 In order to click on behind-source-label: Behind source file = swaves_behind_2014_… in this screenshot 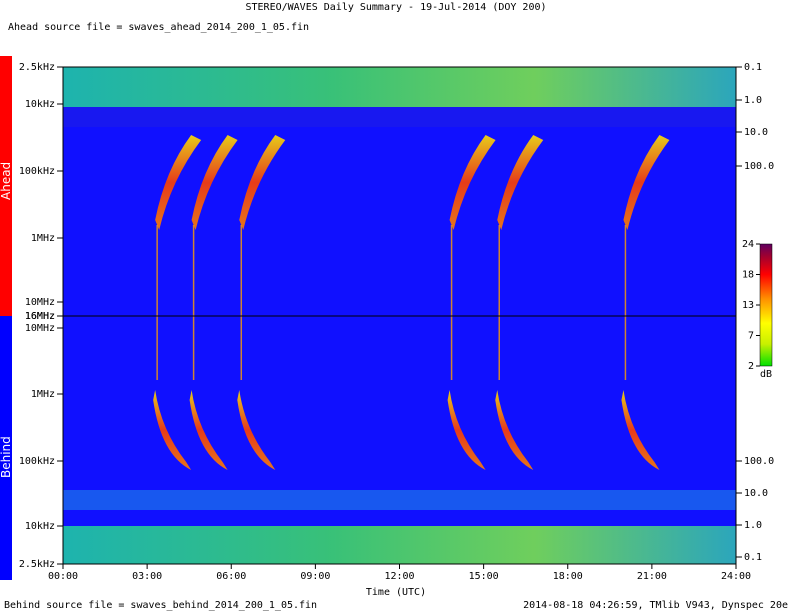, I will do `click(160, 605)`.